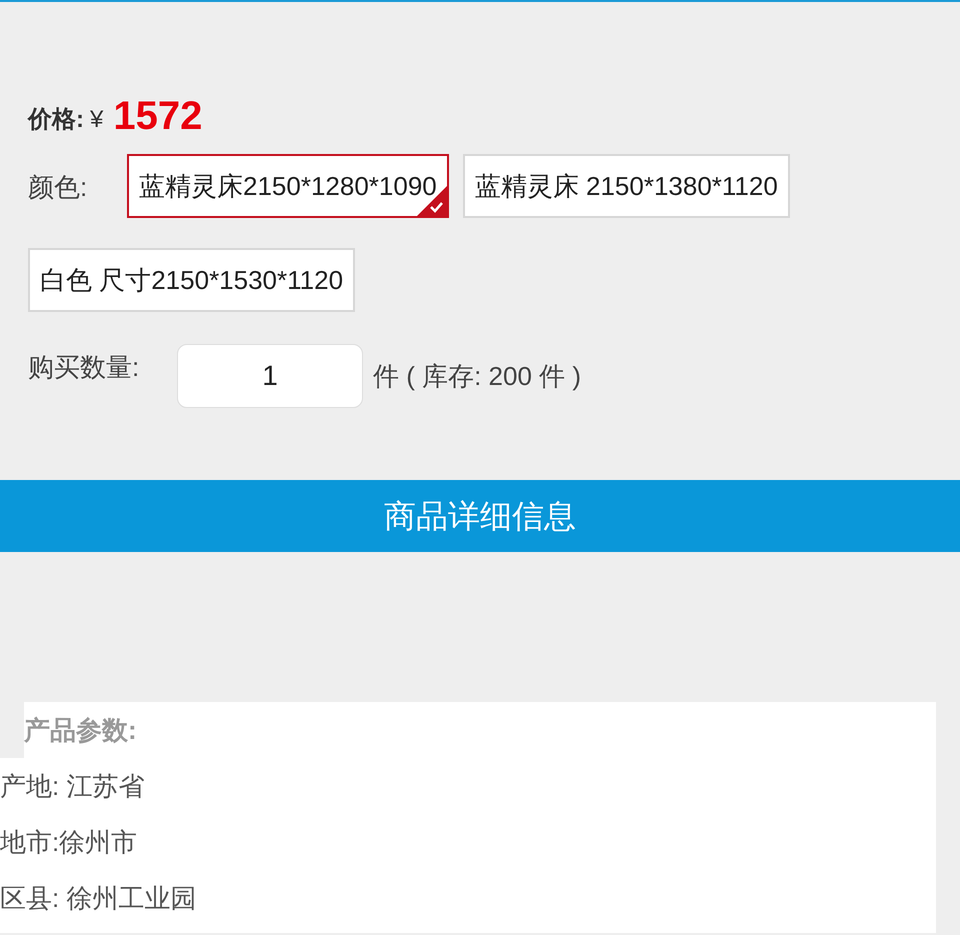  I want to click on color-option: 蓝精灵床 2150*1380*1120, so click(626, 186).